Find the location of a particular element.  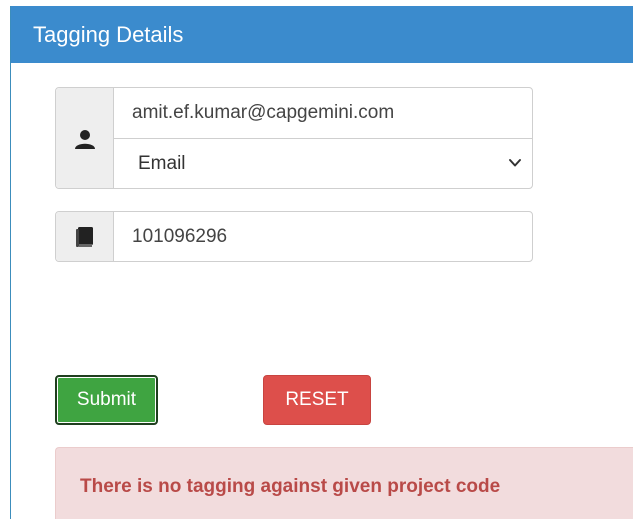

submit-button: Submit is located at coordinates (106, 400).